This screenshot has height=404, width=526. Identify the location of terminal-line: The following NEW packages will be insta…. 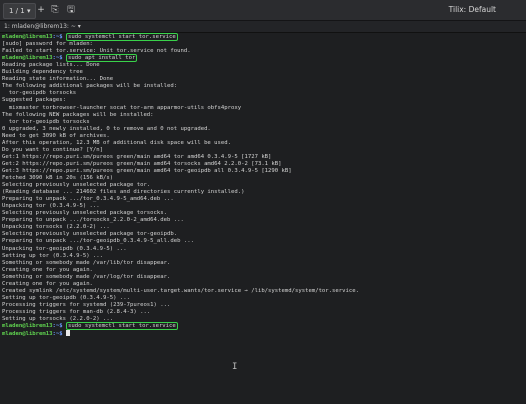
(78, 114).